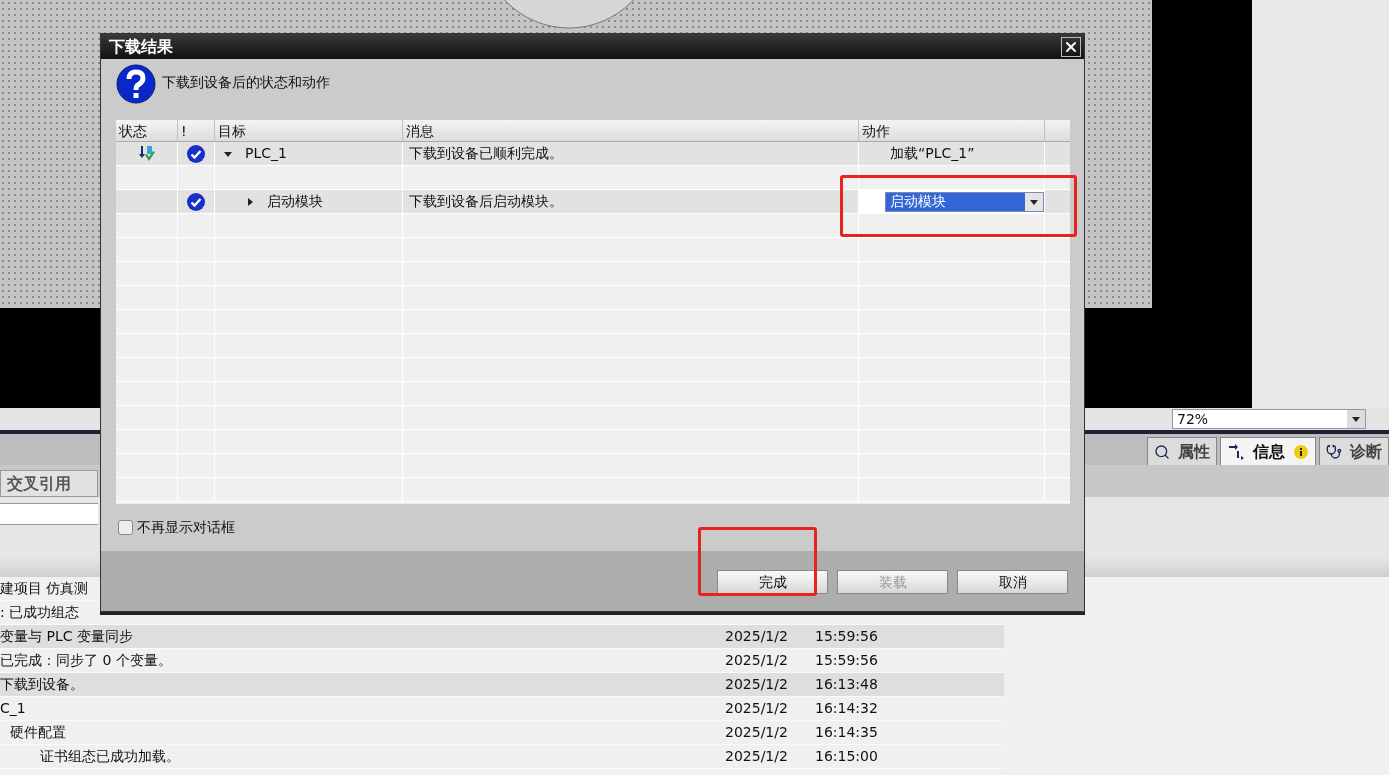  I want to click on dialog-title: 下载结果, so click(141, 46).